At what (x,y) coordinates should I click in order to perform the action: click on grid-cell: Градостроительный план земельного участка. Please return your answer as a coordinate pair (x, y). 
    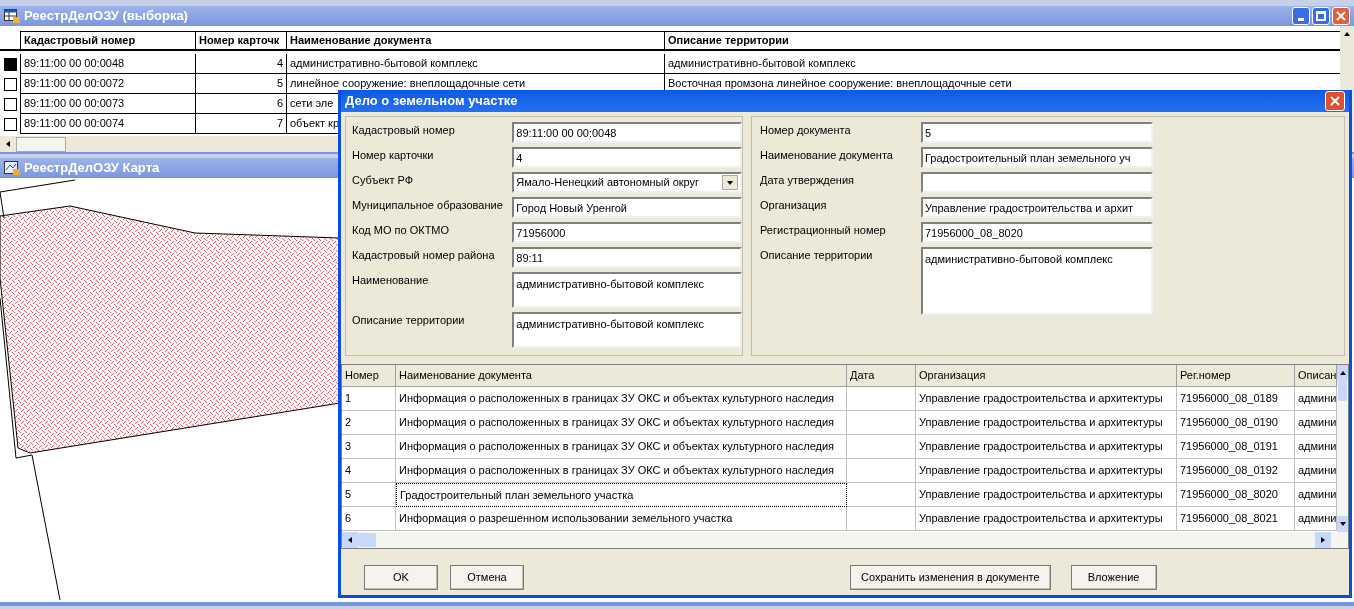
    Looking at the image, I should click on (621, 495).